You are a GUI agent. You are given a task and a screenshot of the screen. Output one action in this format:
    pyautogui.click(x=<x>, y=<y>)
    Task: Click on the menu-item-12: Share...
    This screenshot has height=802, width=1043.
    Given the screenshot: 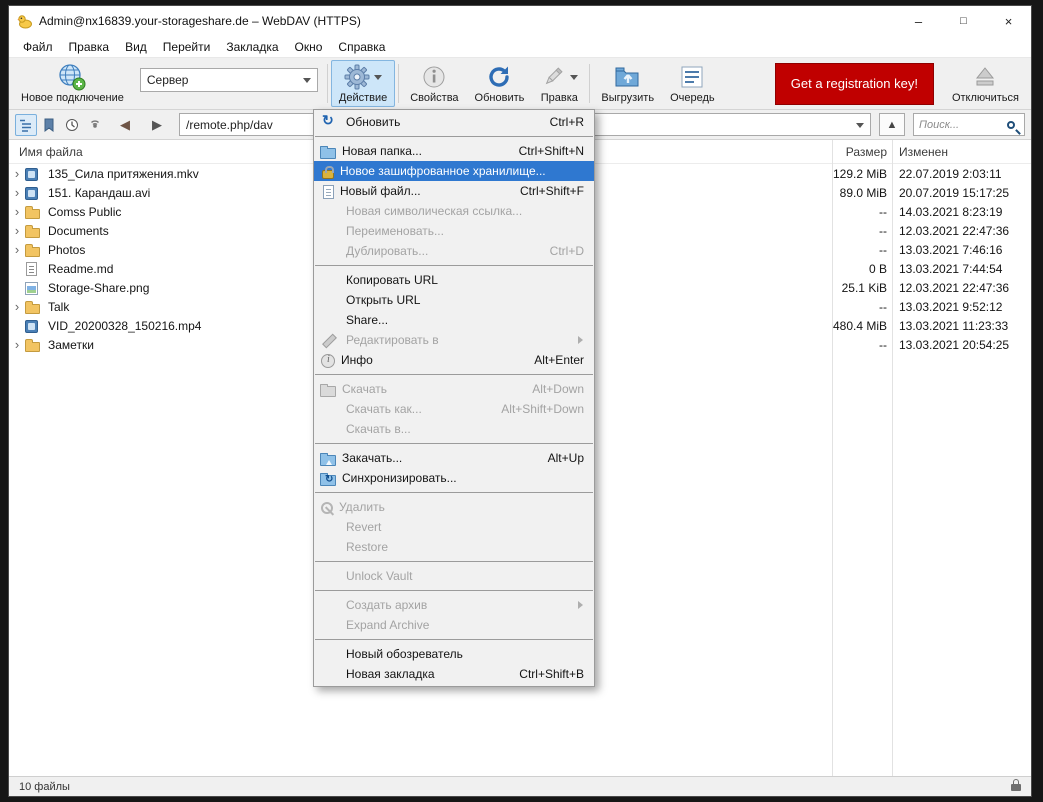 What is the action you would take?
    pyautogui.click(x=454, y=320)
    